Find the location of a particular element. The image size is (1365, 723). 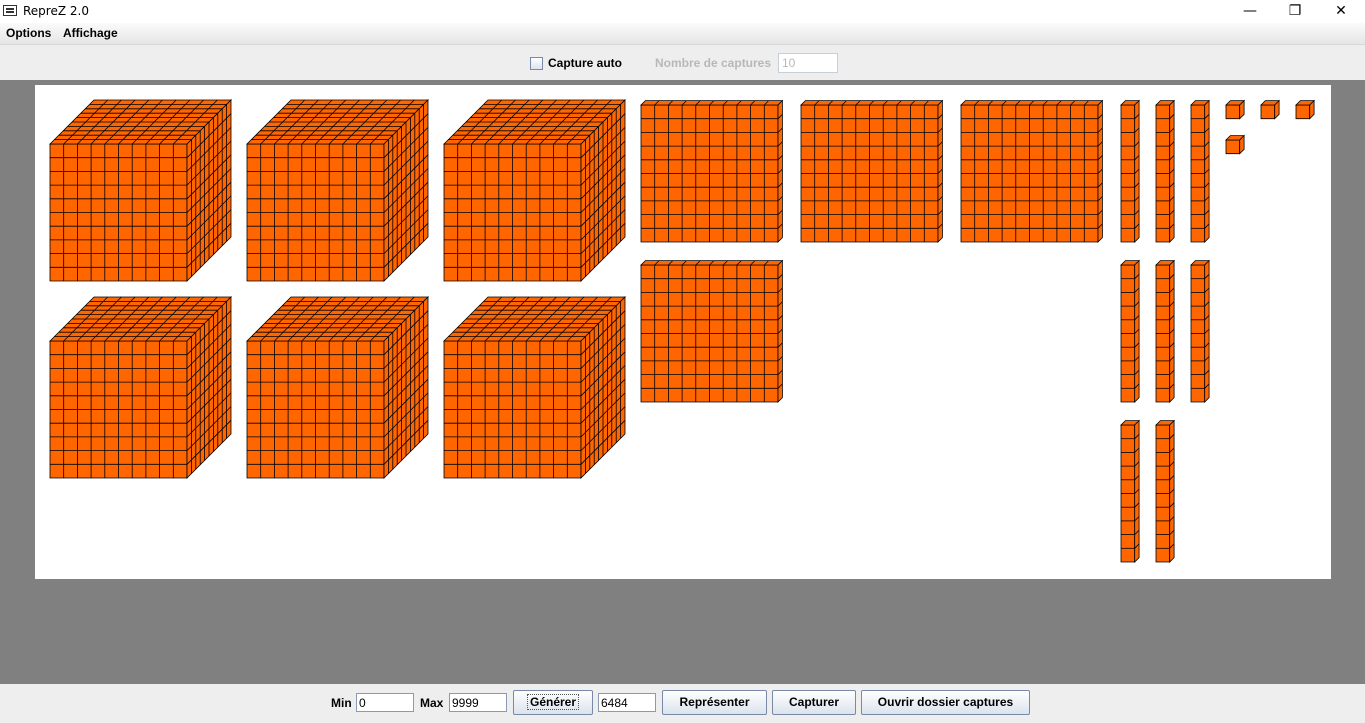

nombre-captures-input is located at coordinates (808, 63).